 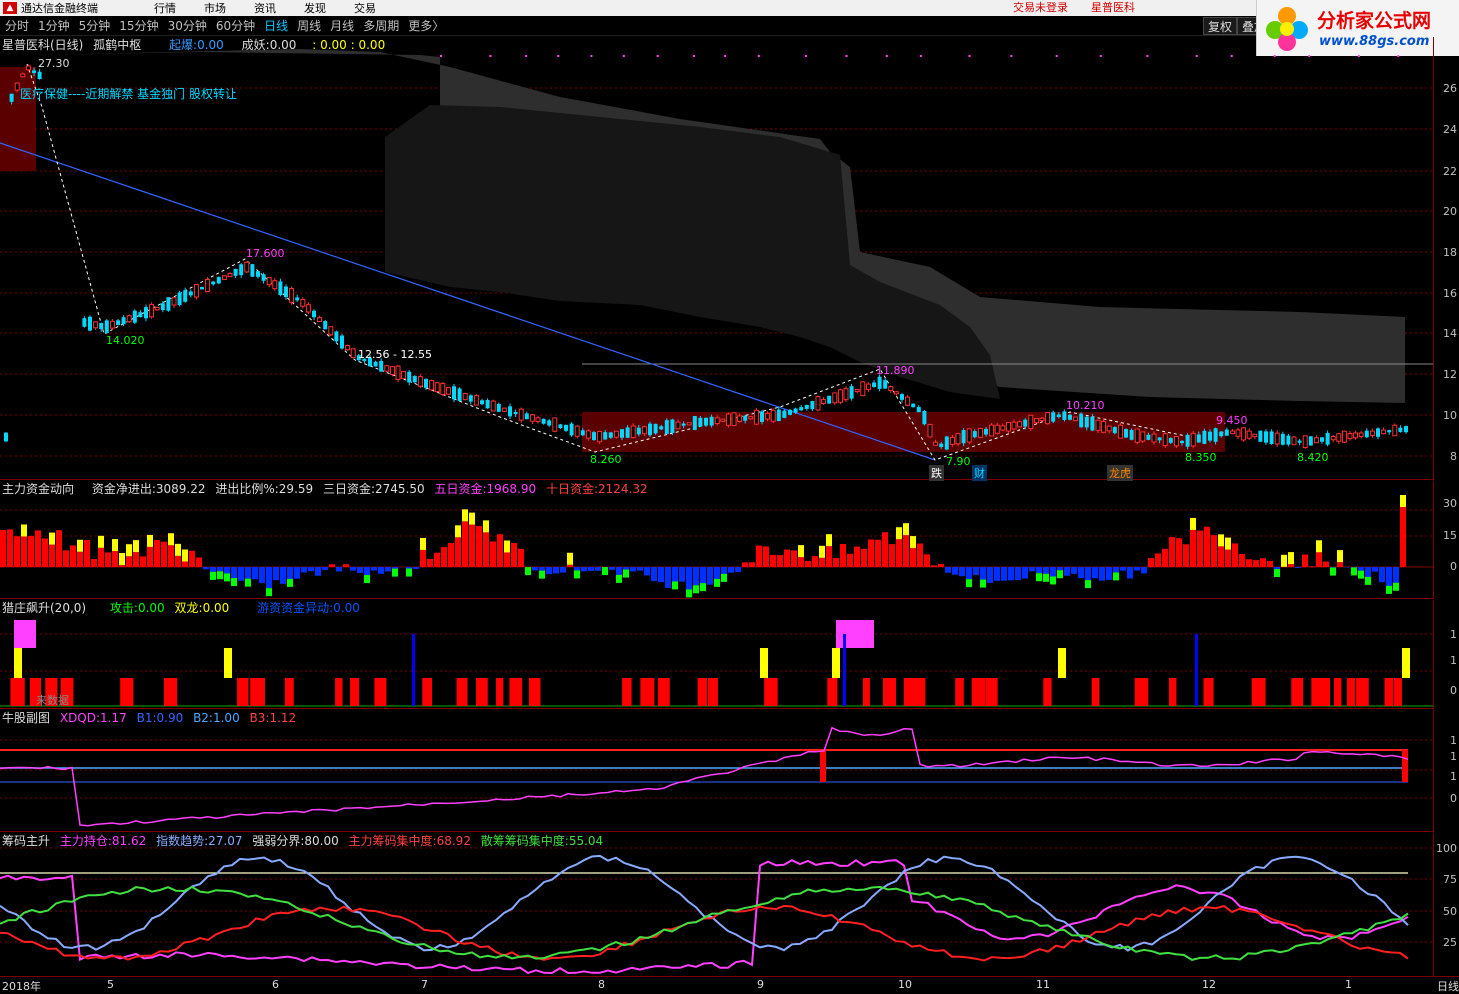 What do you see at coordinates (117, 45) in the screenshot?
I see `indicator-name: 孤鹤中枢` at bounding box center [117, 45].